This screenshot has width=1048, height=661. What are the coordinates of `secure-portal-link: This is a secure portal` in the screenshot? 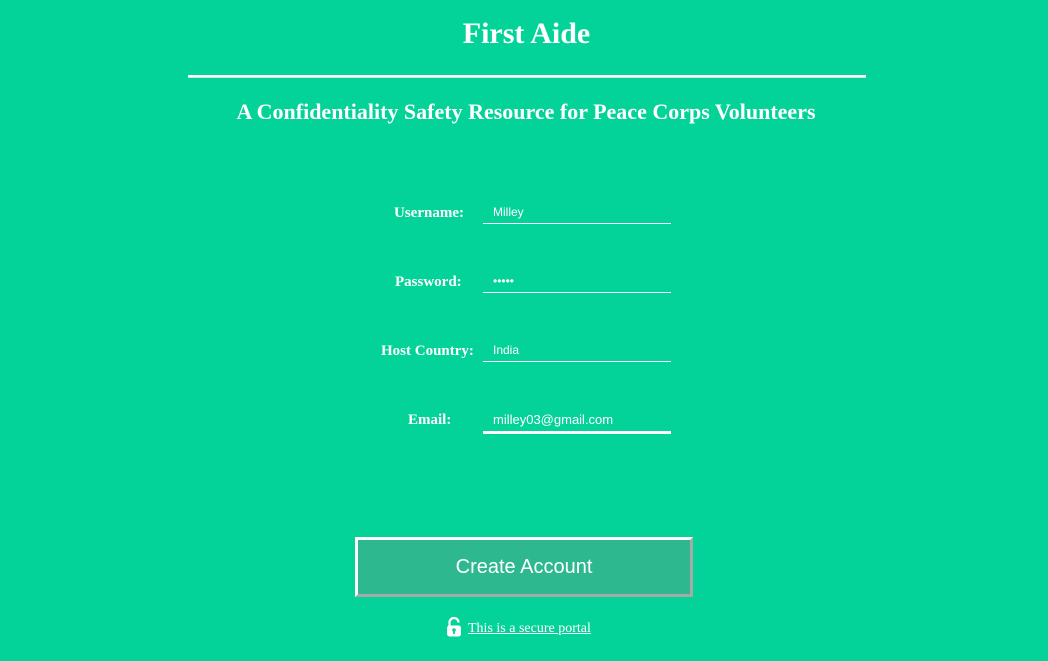 It's located at (529, 629).